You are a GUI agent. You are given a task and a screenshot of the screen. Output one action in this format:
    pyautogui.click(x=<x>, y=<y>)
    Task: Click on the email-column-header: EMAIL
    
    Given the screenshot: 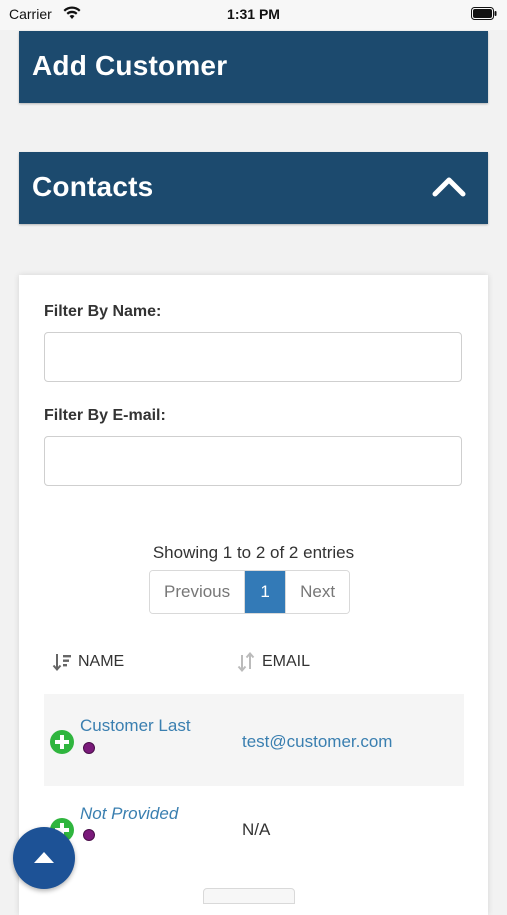 What is the action you would take?
    pyautogui.click(x=273, y=662)
    